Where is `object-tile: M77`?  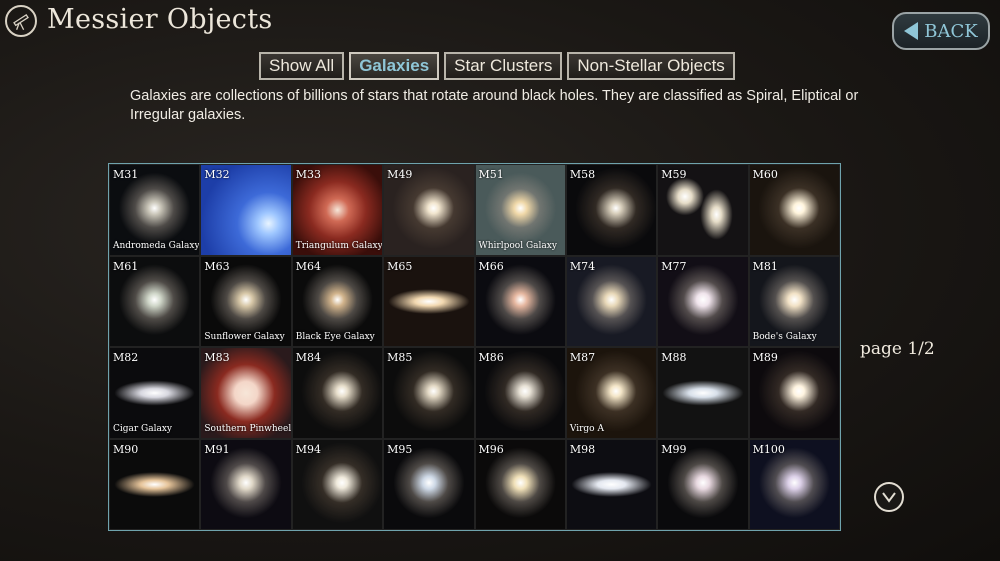
object-tile: M77 is located at coordinates (703, 301).